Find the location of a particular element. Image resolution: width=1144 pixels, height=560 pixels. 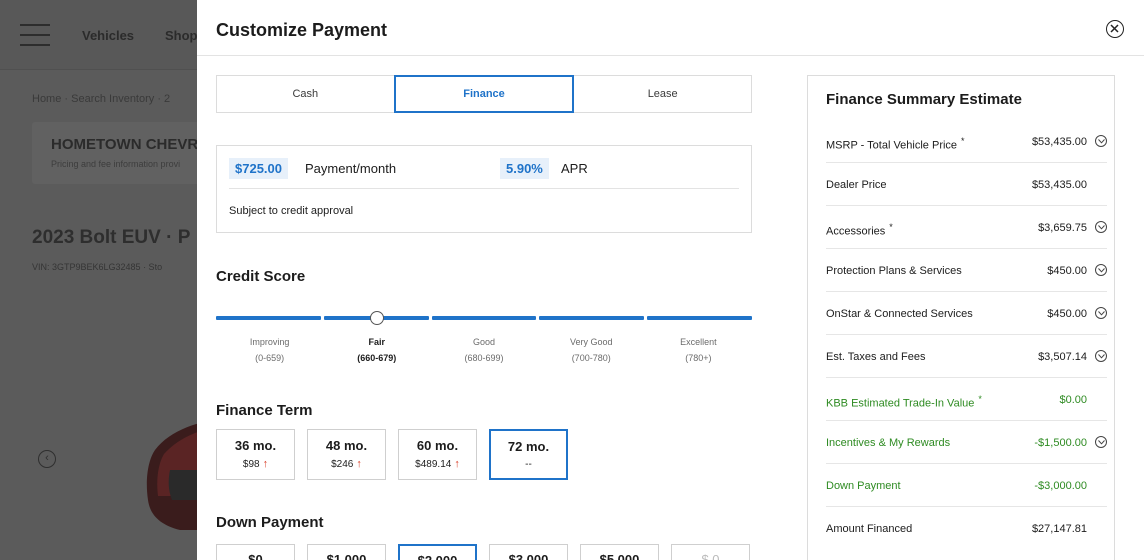

nav-link-vehicles: Vehicles is located at coordinates (108, 35).